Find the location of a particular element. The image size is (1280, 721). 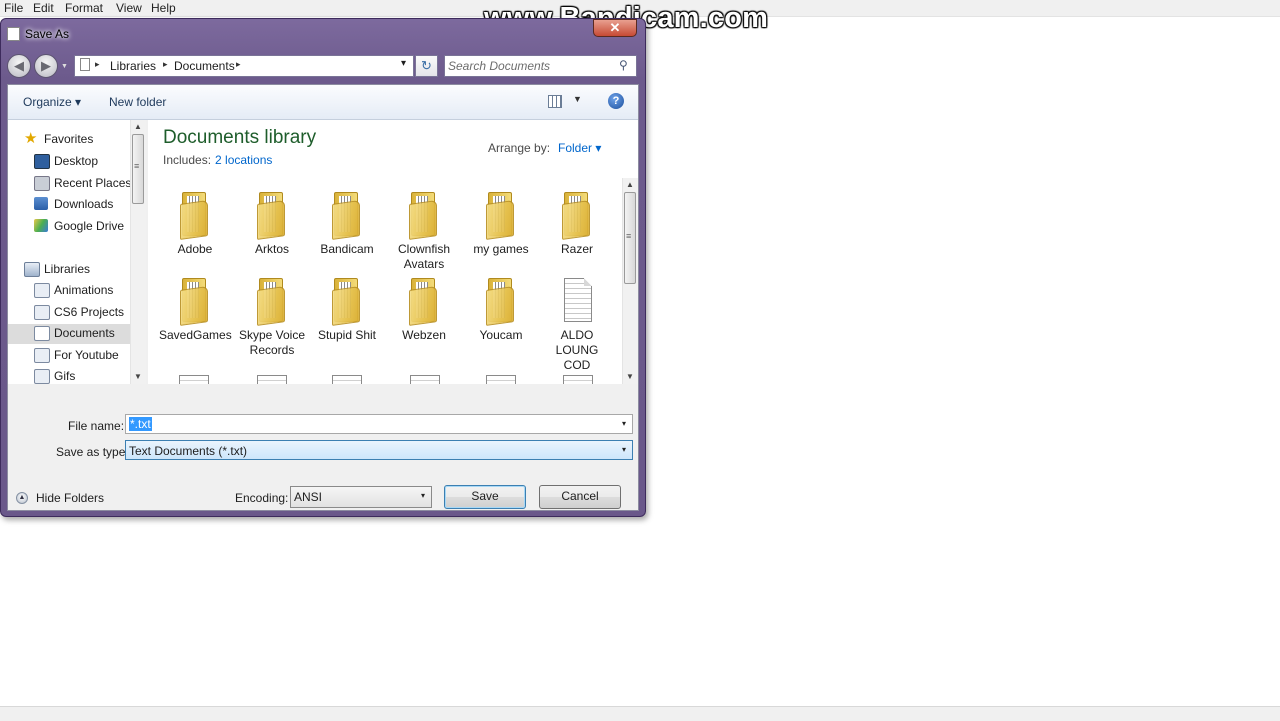

file-item-label: Adobe is located at coordinates (195, 249).